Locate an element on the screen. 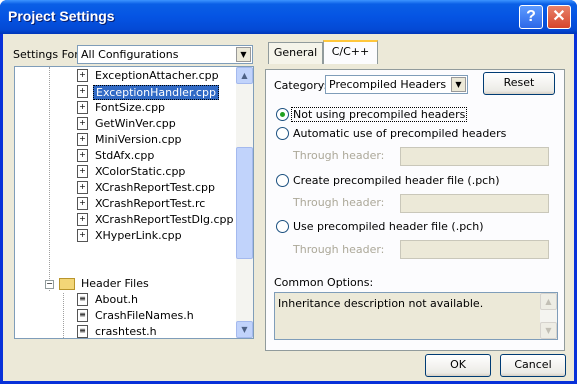 The image size is (577, 384). option-create-label: Create precompiled header file (.pch) is located at coordinates (396, 180).